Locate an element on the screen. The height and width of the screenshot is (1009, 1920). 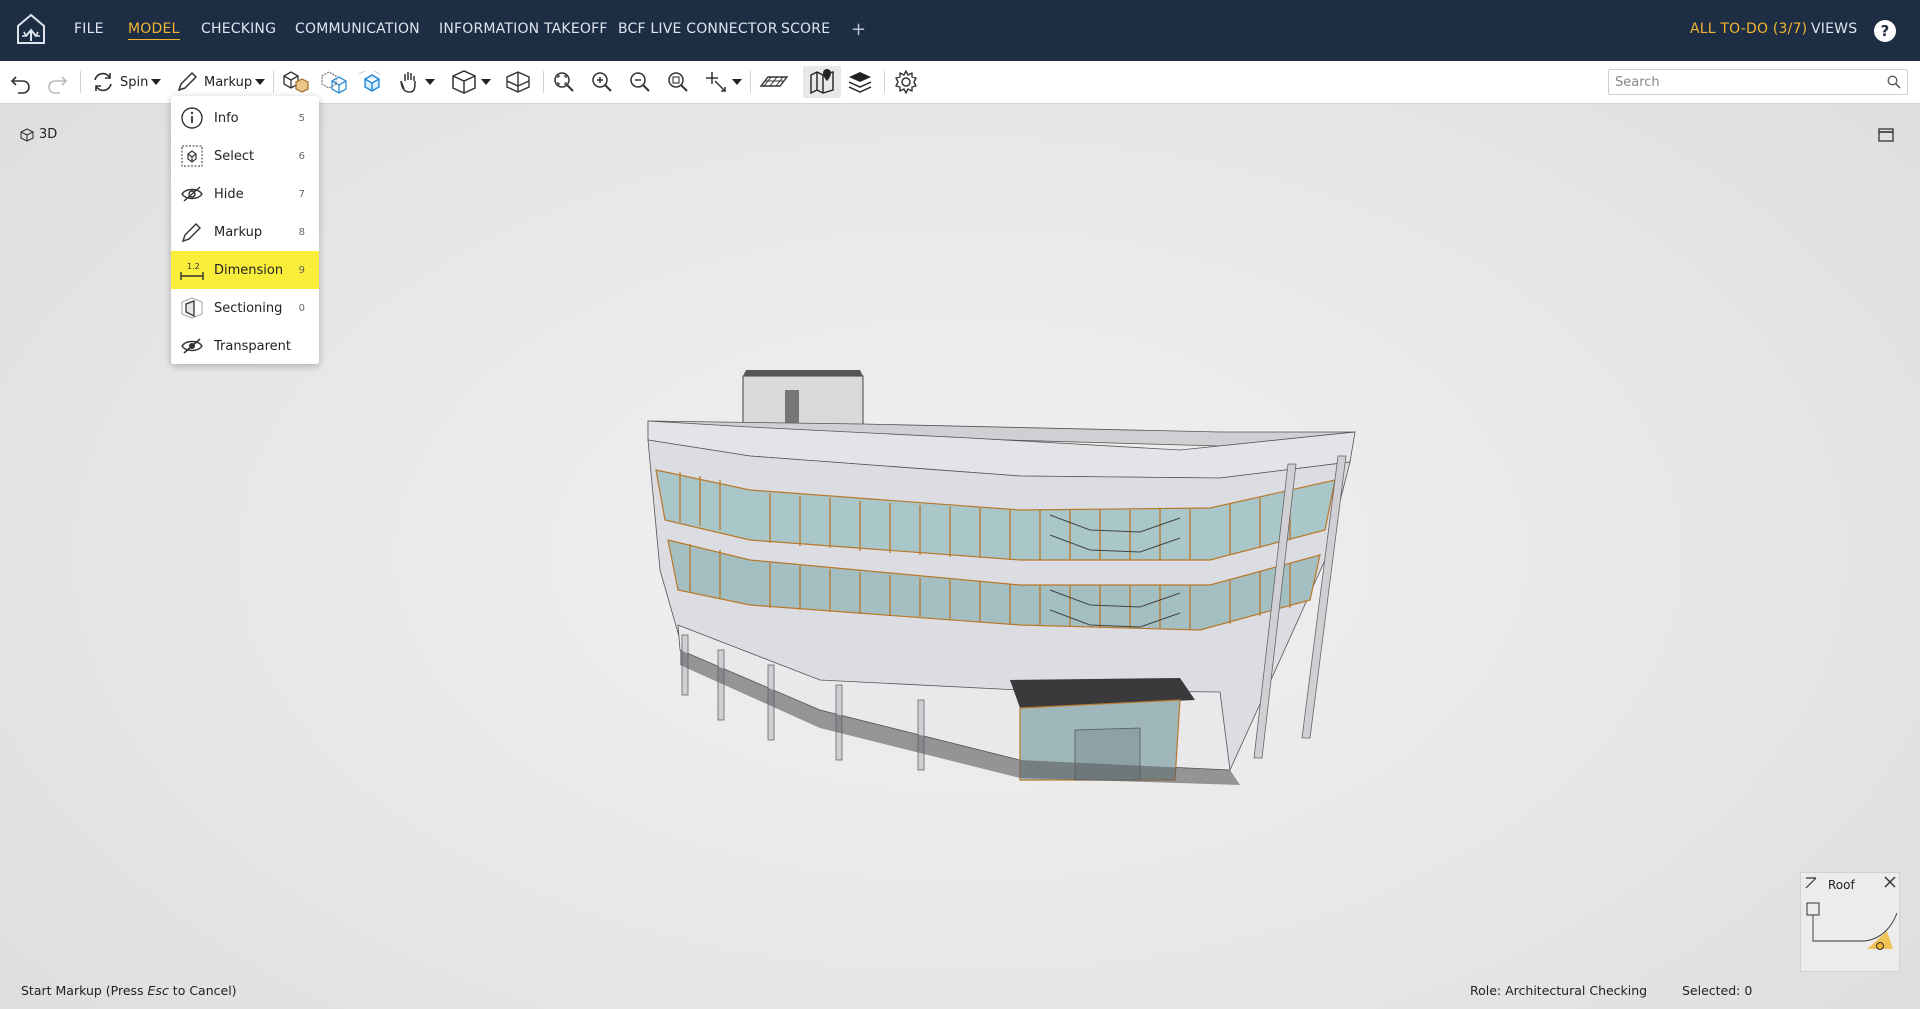
model-tree-button is located at coordinates (296, 82).